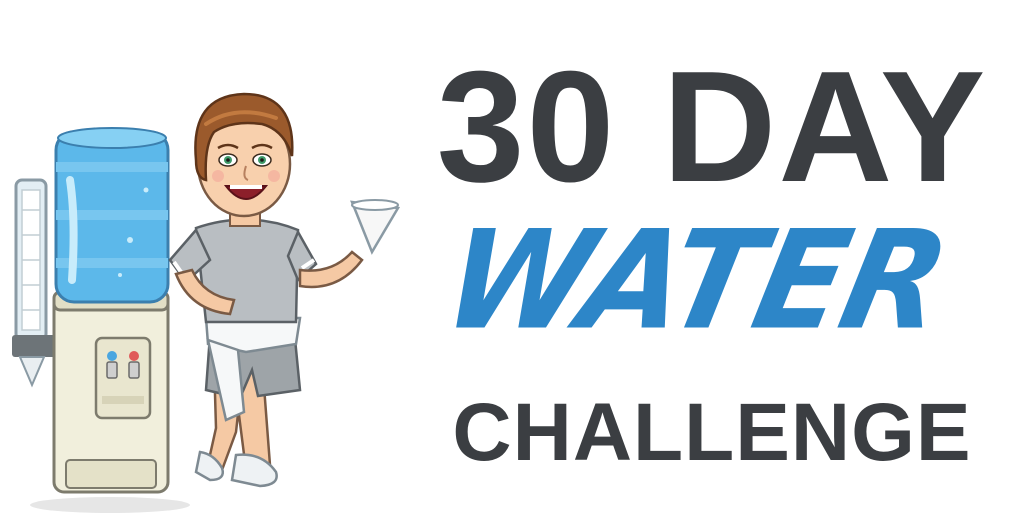 Image resolution: width=1024 pixels, height=528 pixels. Describe the element at coordinates (712, 432) in the screenshot. I see `title-line-challenge: CHALLENGE` at that location.